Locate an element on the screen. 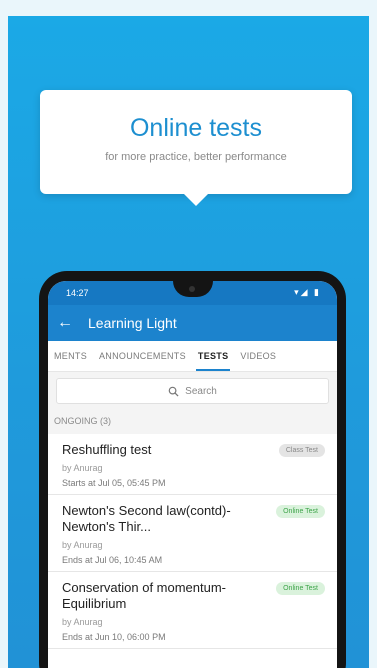 The width and height of the screenshot is (377, 668). test-title: Conservation of momentum-Equilibrium is located at coordinates (144, 595).